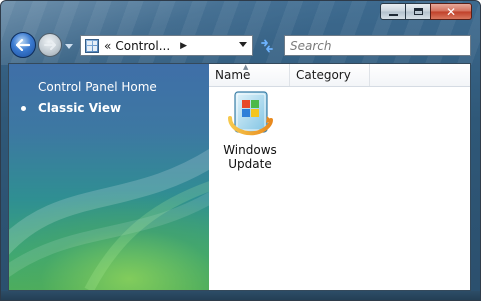 Image resolution: width=481 pixels, height=301 pixels. Describe the element at coordinates (246, 67) in the screenshot. I see `sort-ascending-icon: ▲` at that location.